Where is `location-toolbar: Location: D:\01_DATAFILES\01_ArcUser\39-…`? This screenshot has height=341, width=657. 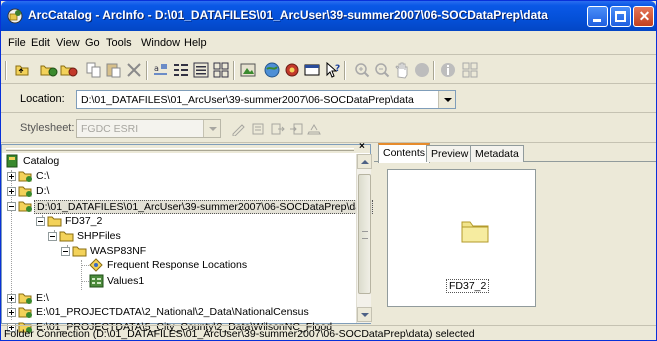 location-toolbar: Location: D:\01_DATAFILES\01_ArcUser\39-… is located at coordinates (328, 99).